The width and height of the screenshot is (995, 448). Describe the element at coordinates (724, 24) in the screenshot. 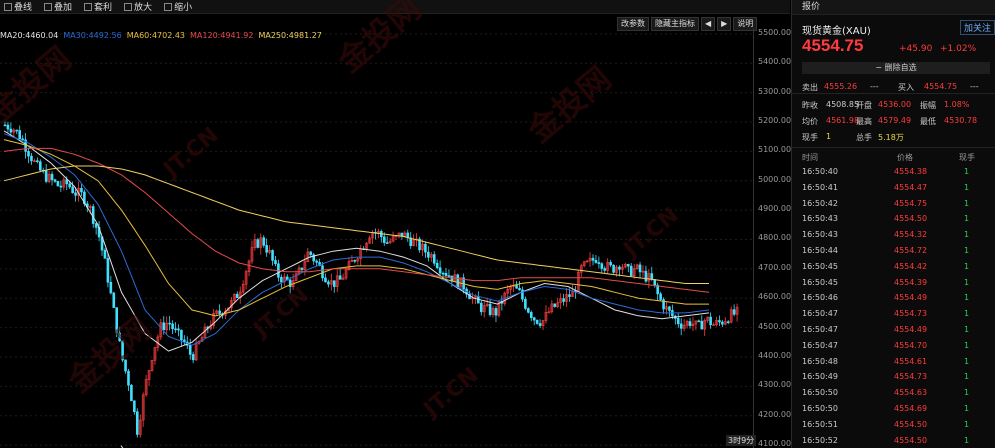

I see `scroll-right-button: ▶` at that location.